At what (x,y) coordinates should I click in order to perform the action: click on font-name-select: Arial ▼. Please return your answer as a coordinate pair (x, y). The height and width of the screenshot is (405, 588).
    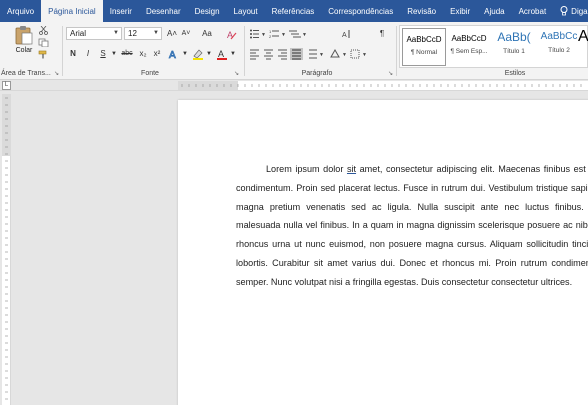
    Looking at the image, I should click on (94, 33).